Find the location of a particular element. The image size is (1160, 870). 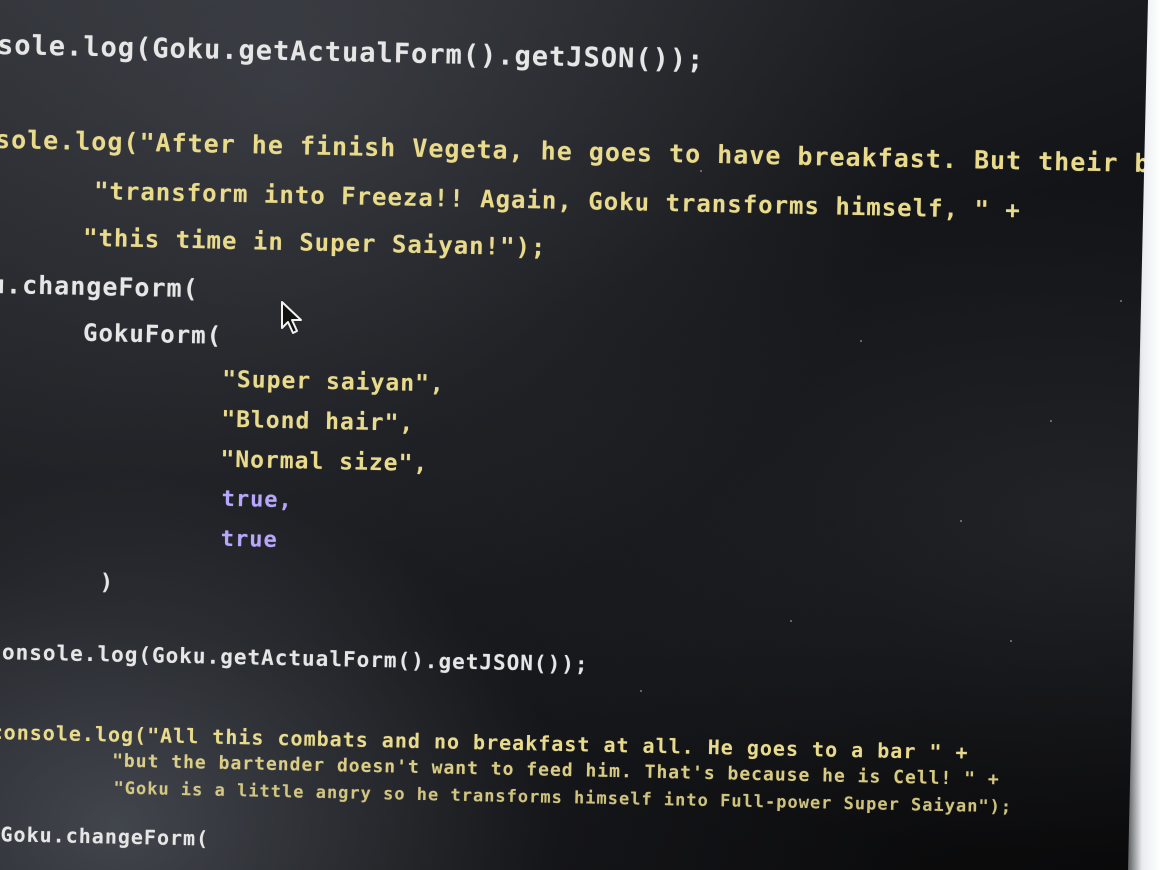

code-line-4: "this time in Super Saiyan!"); is located at coordinates (314, 242).